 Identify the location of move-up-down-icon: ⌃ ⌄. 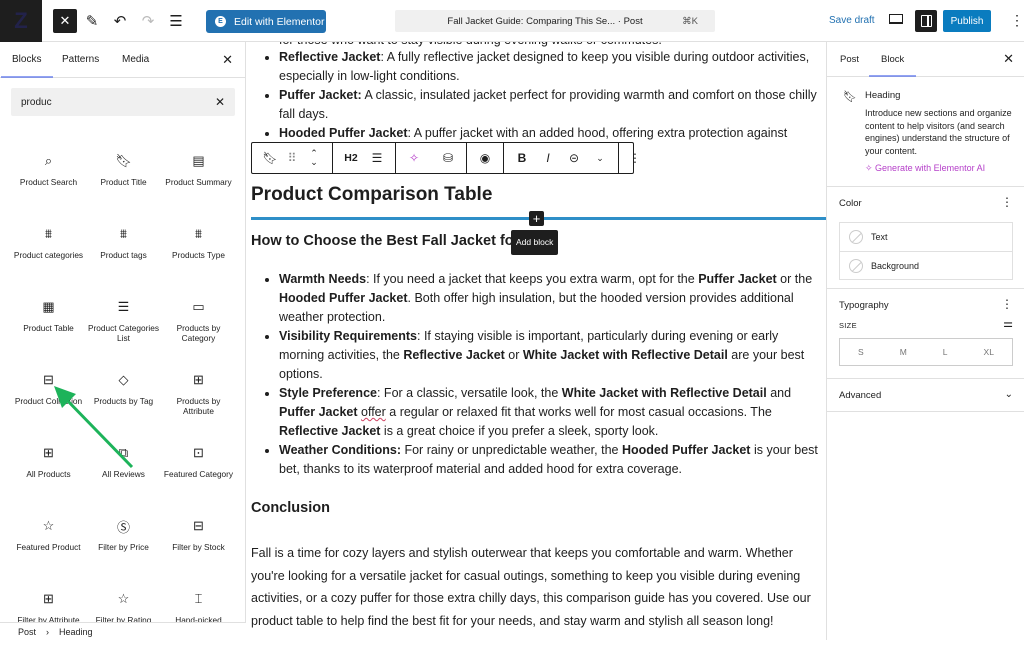
(314, 158).